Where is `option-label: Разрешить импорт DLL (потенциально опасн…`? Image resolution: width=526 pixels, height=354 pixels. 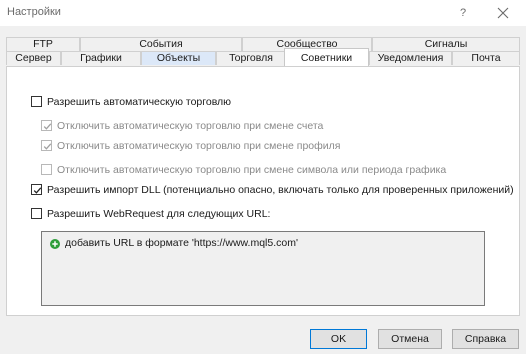
option-label: Разрешить импорт DLL (потенциально опасн… is located at coordinates (280, 190).